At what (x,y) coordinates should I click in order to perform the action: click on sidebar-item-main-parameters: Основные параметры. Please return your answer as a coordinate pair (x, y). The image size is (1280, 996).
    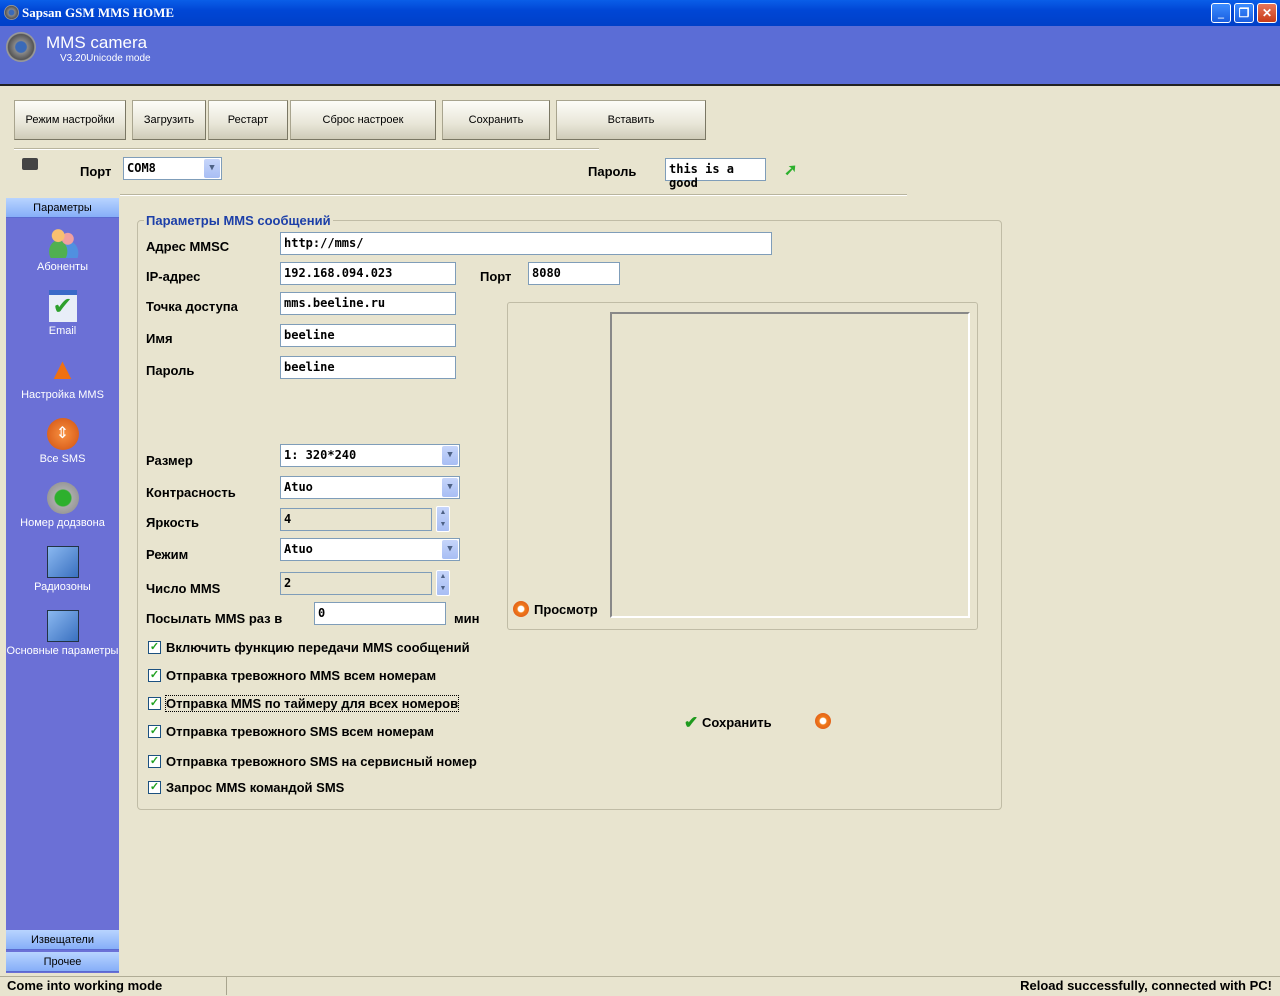
    Looking at the image, I should click on (62, 633).